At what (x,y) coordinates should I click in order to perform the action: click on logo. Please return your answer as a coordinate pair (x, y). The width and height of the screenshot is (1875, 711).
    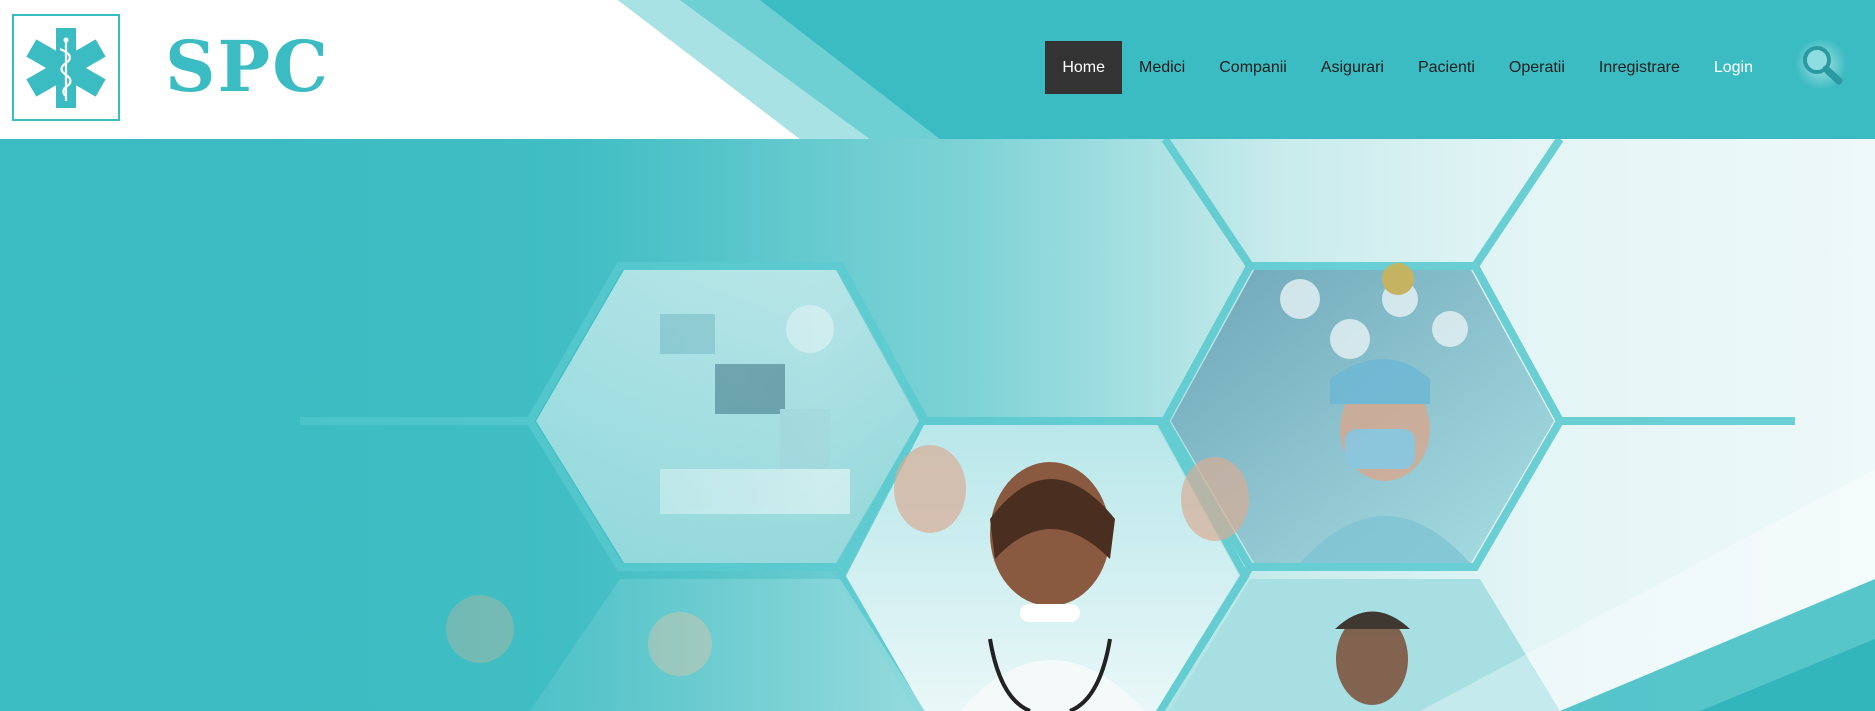
    Looking at the image, I should click on (66, 67).